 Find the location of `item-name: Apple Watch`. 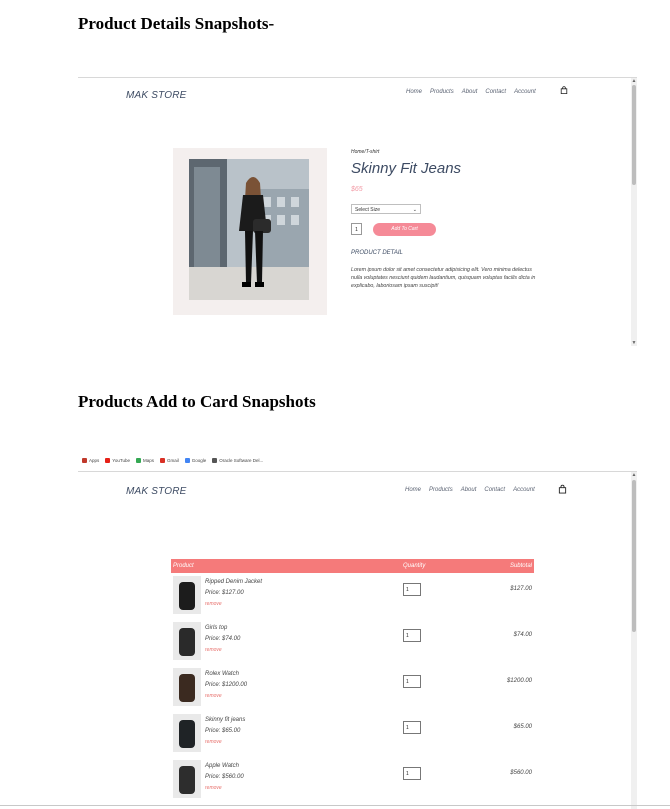

item-name: Apple Watch is located at coordinates (222, 766).